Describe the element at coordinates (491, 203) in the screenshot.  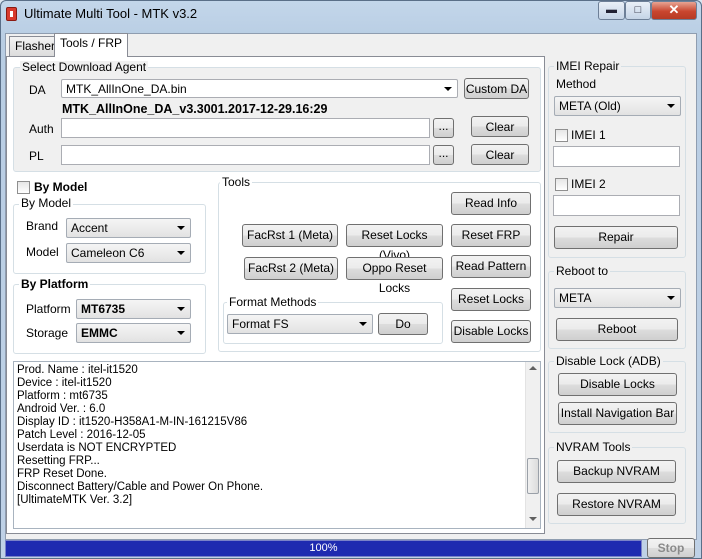
I see `read-info-button: Read Info` at that location.